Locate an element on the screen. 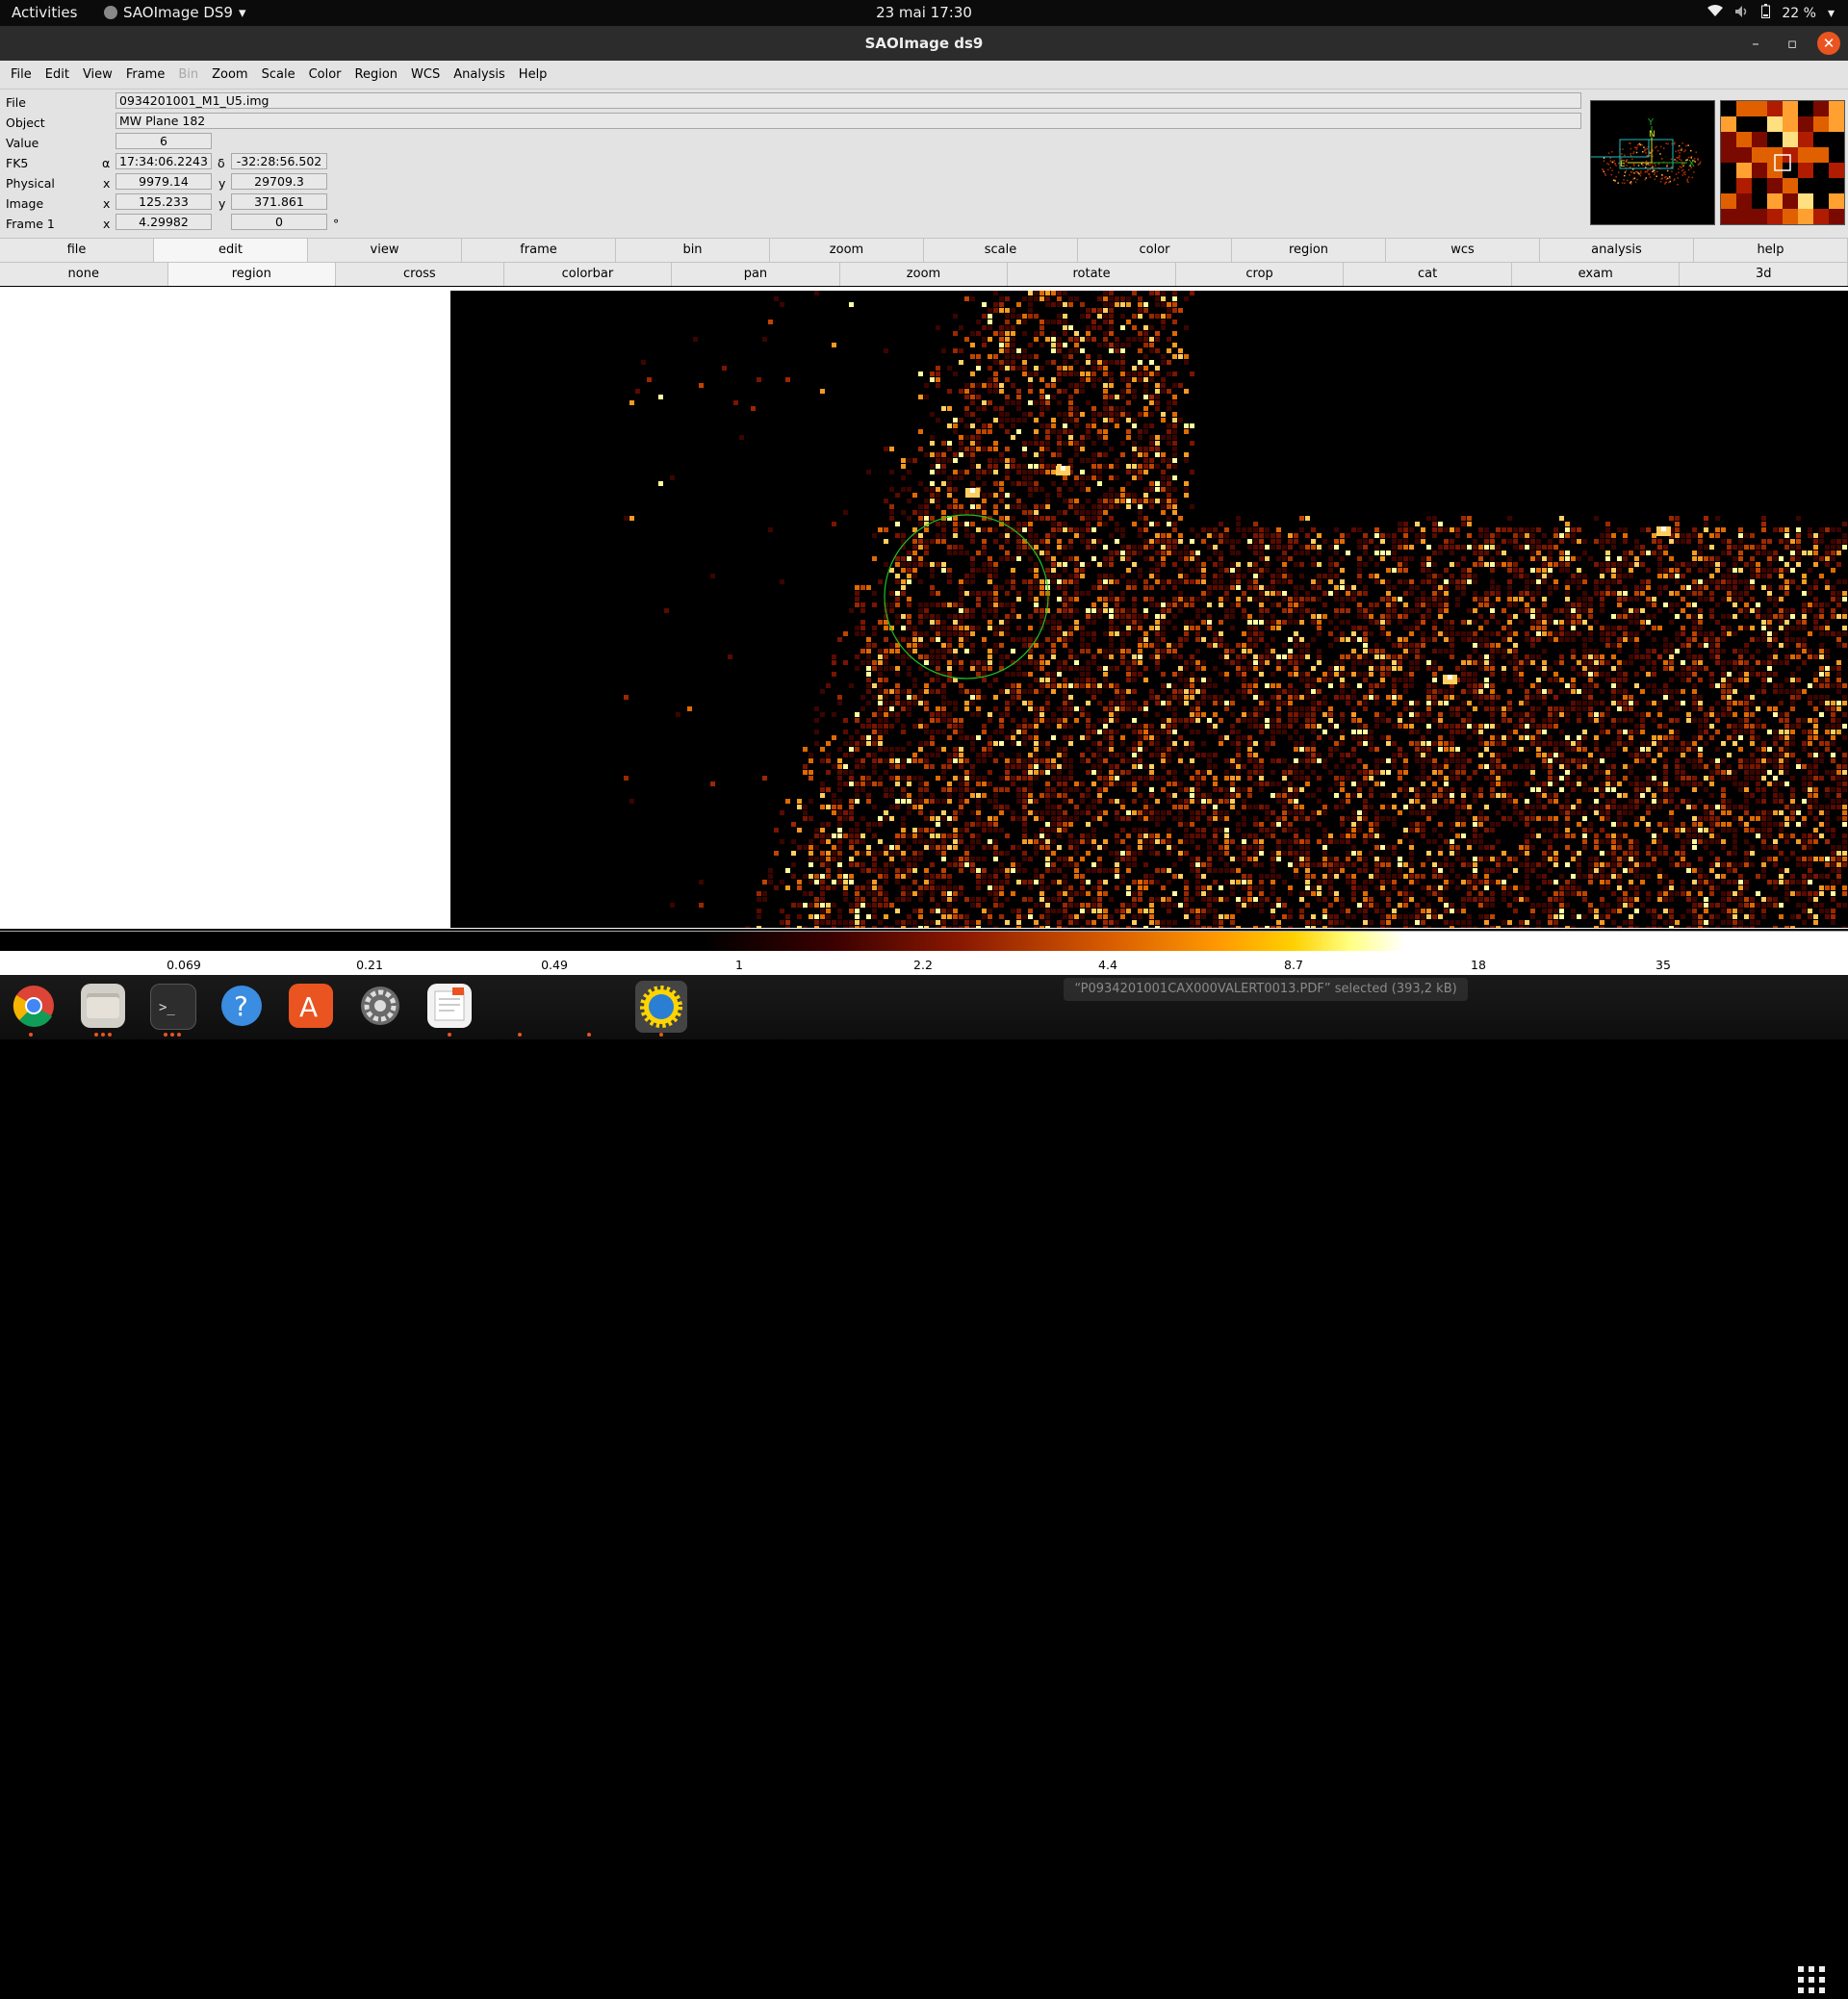  mode-region-button: region is located at coordinates (252, 274).